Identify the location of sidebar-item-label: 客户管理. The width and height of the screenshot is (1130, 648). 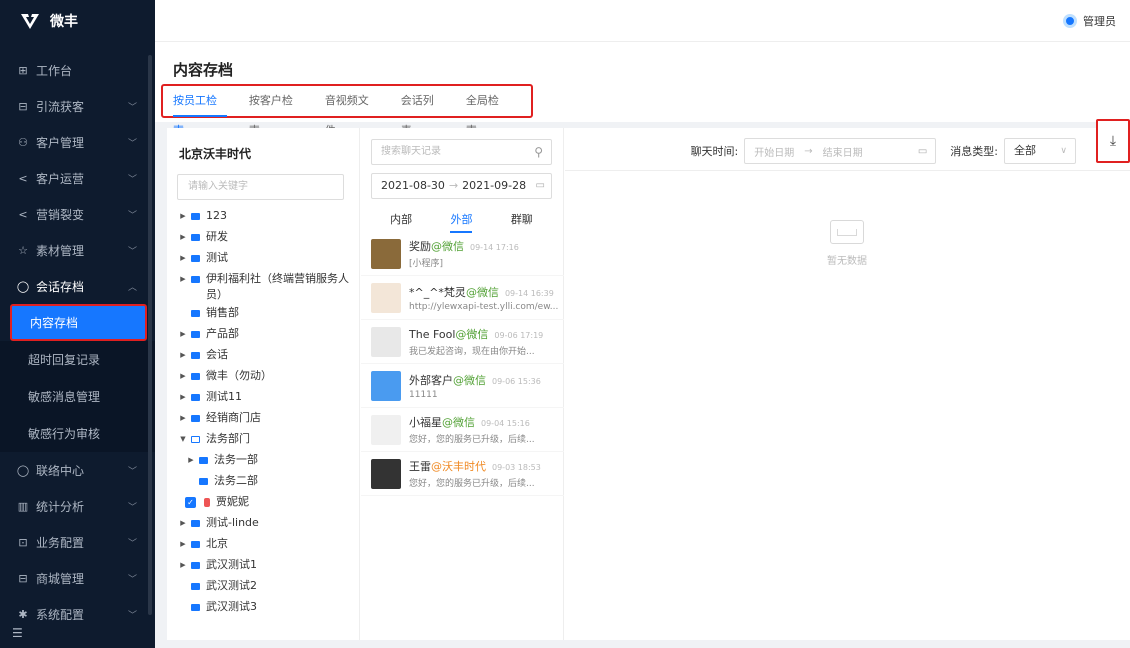
(60, 142).